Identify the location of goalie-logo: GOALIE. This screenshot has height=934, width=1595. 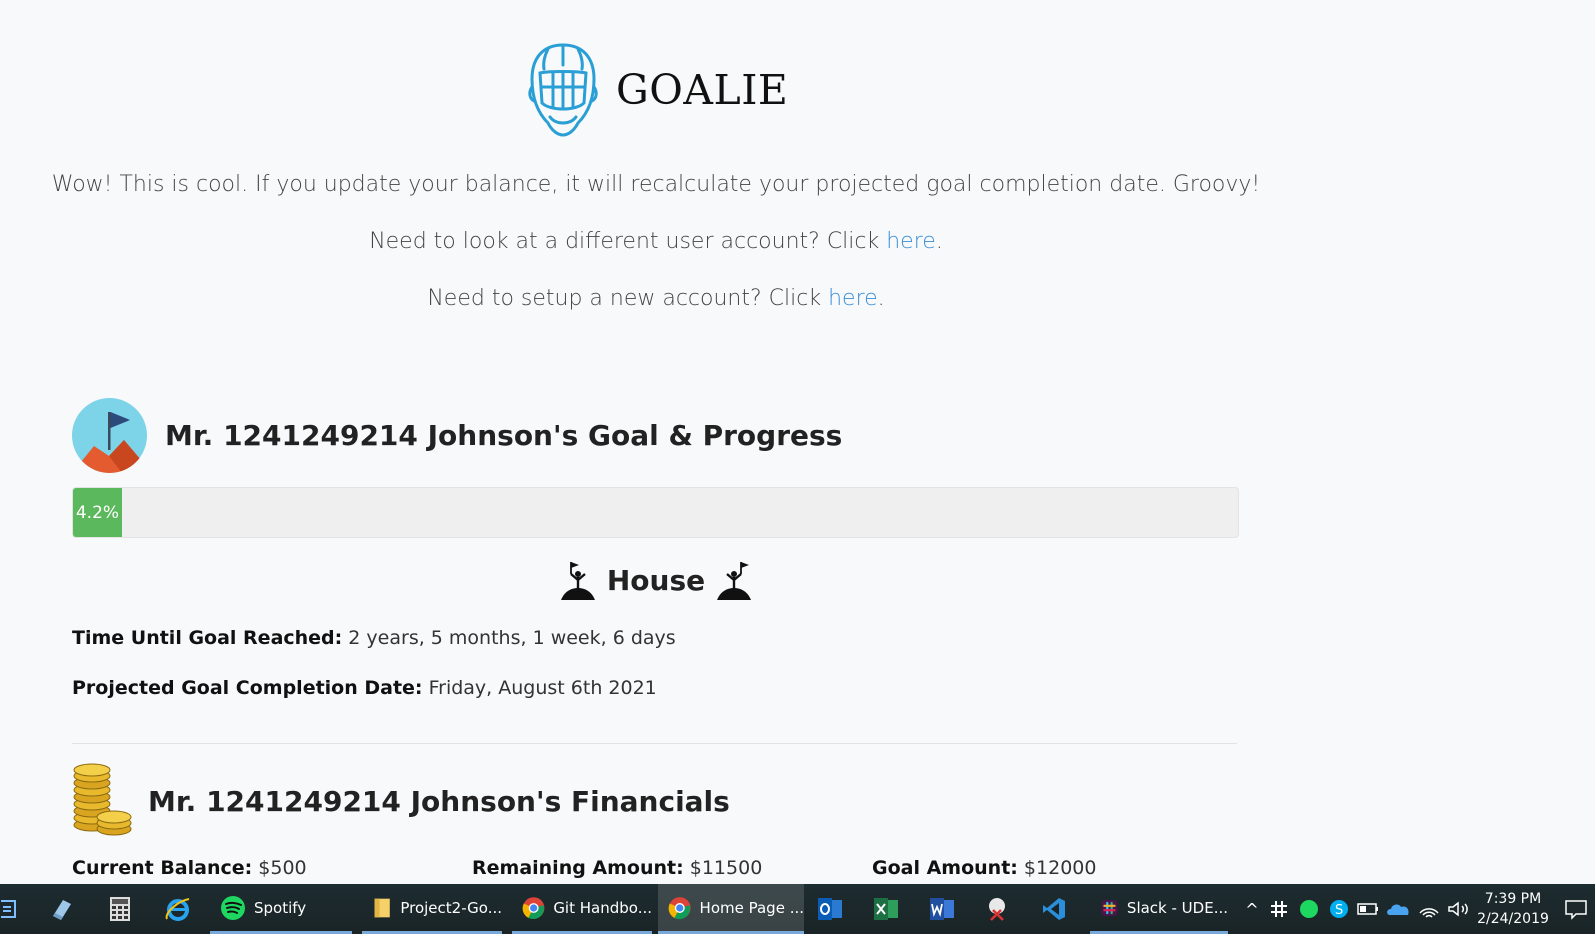
(658, 90).